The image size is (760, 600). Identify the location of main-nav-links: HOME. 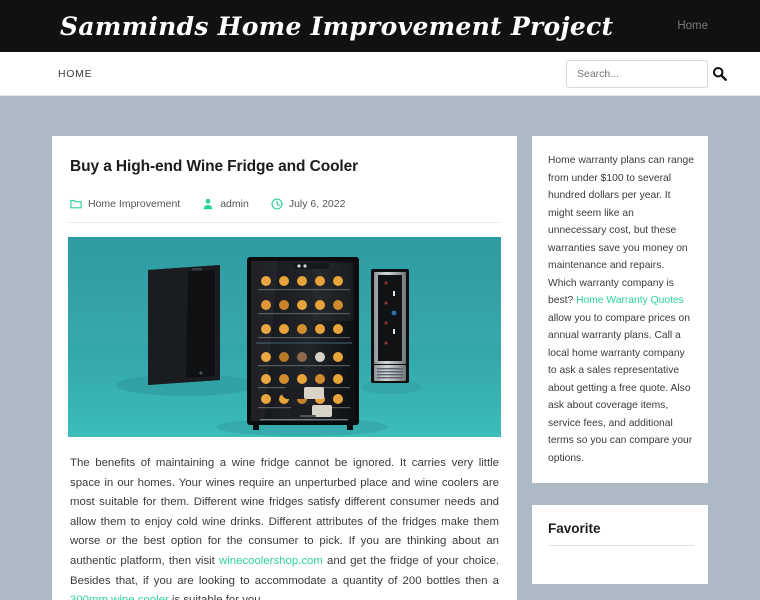
(75, 74).